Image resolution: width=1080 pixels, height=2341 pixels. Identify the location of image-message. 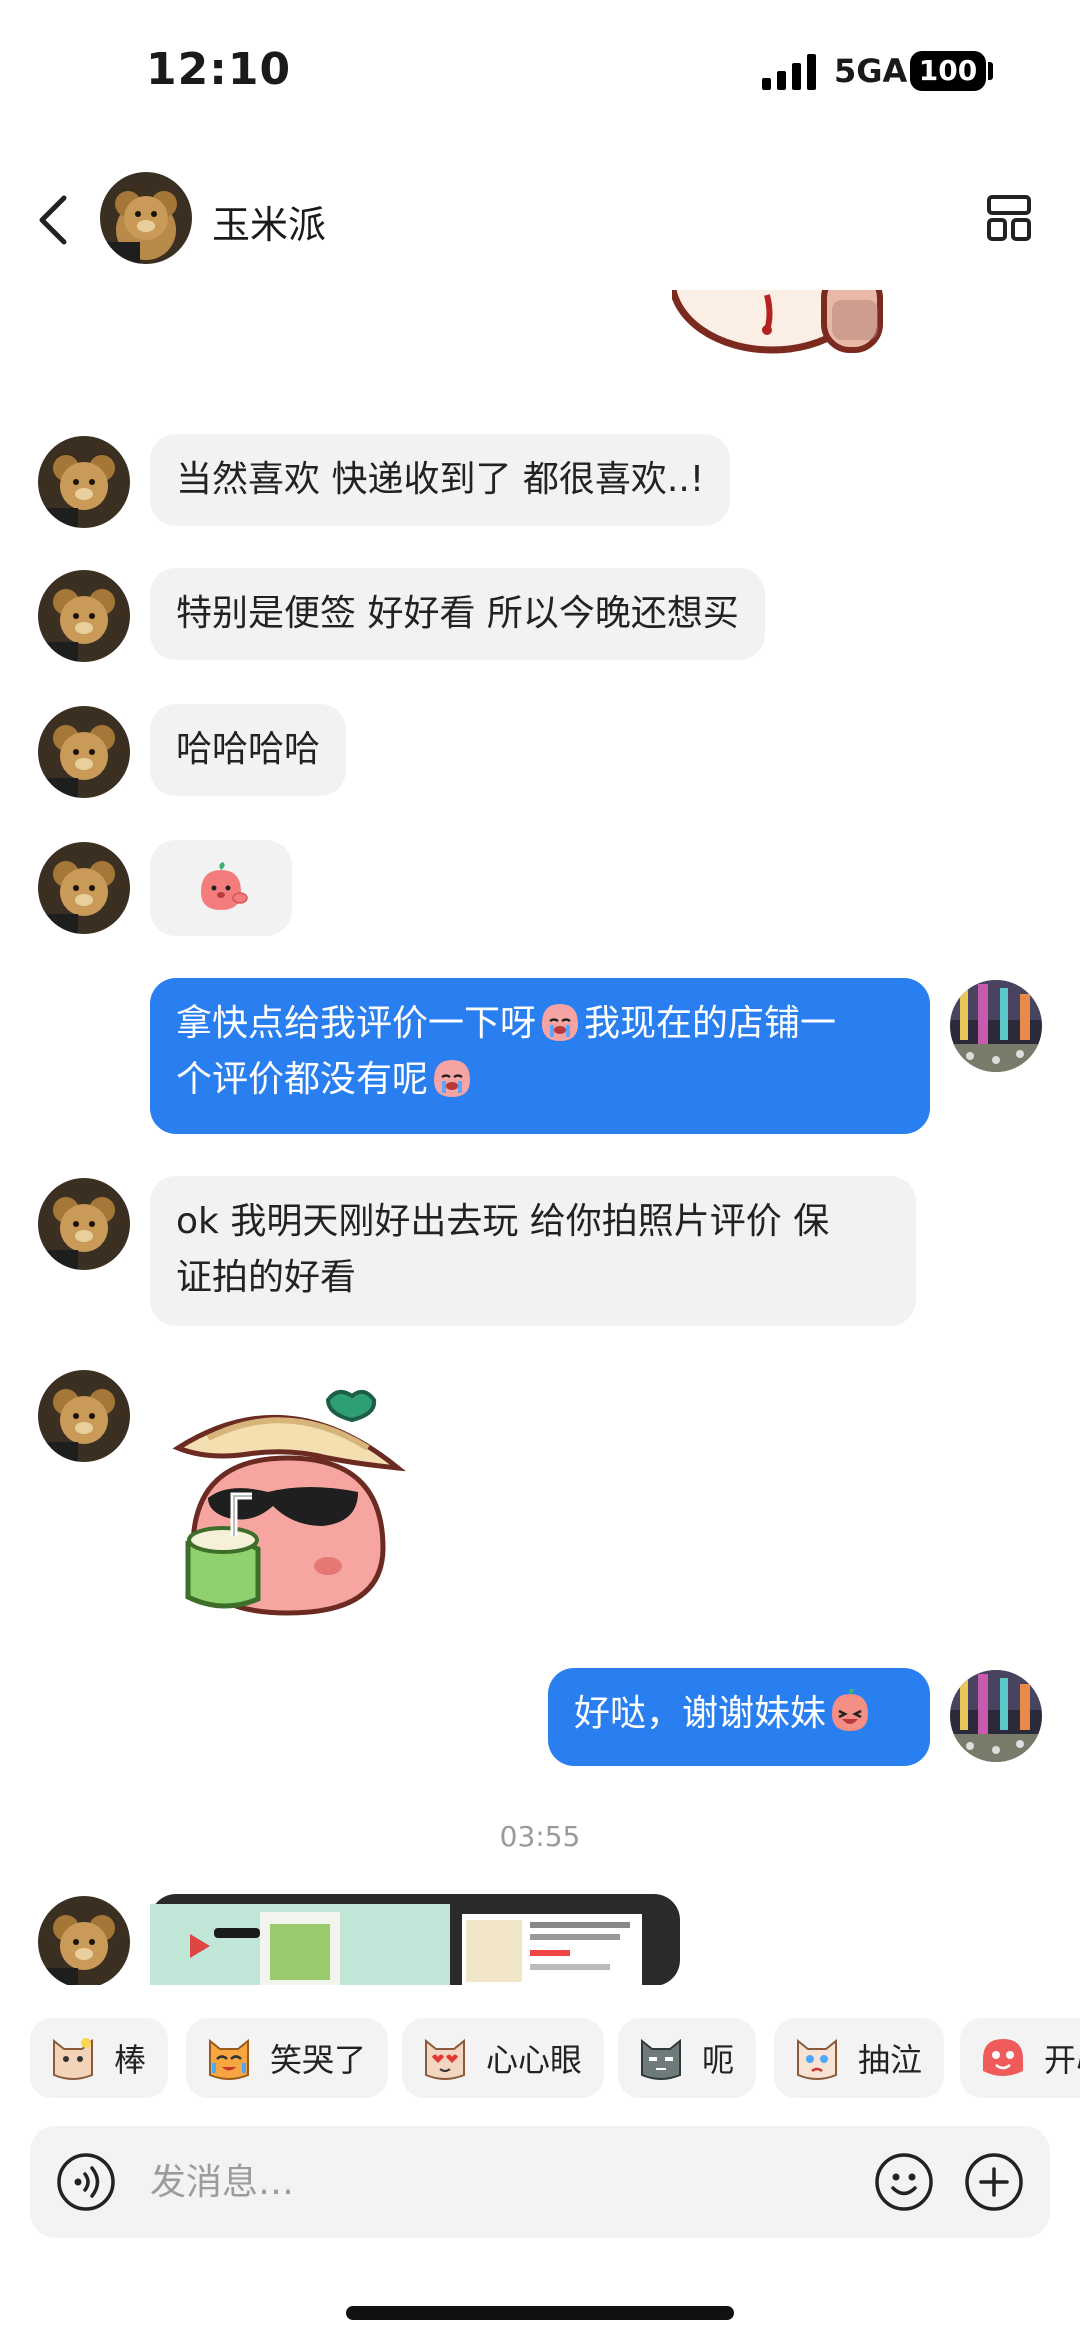
(415, 1939).